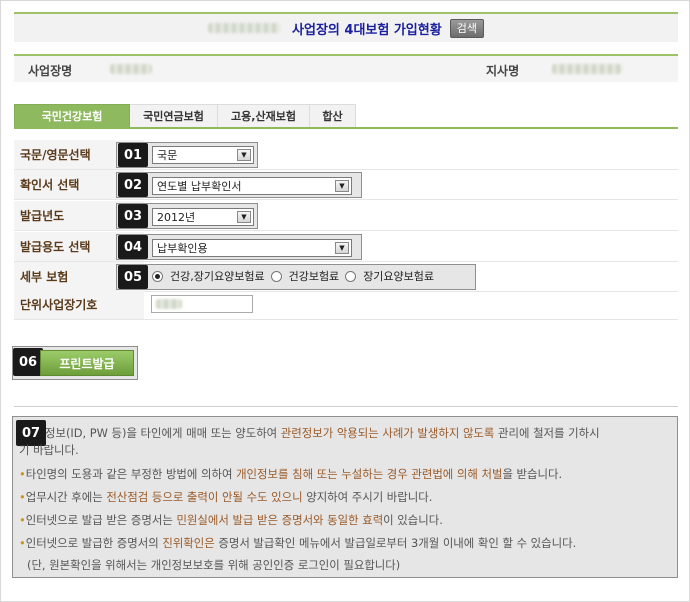 This screenshot has width=690, height=602. What do you see at coordinates (133, 277) in the screenshot?
I see `step-badge-05: 05` at bounding box center [133, 277].